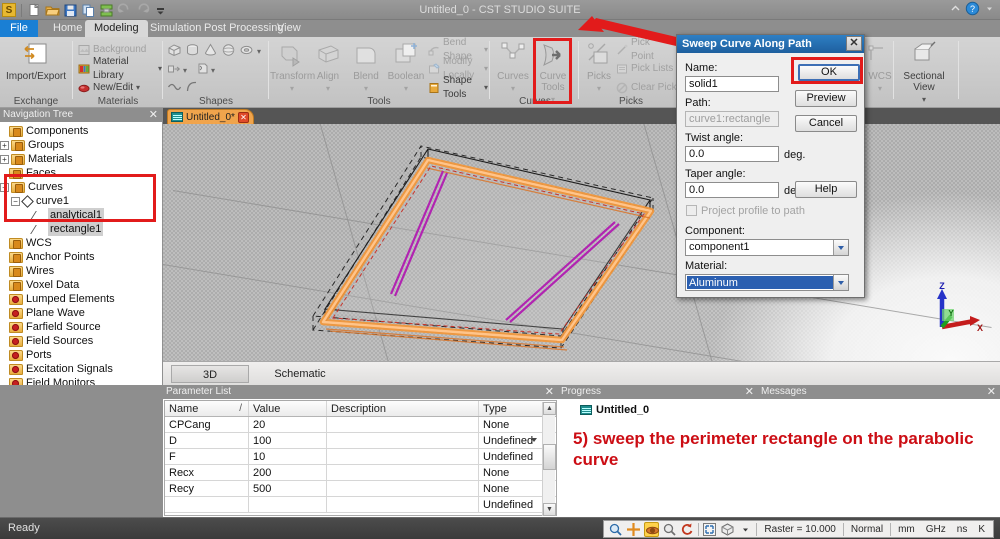  I want to click on parameter-value: 200, so click(288, 472).